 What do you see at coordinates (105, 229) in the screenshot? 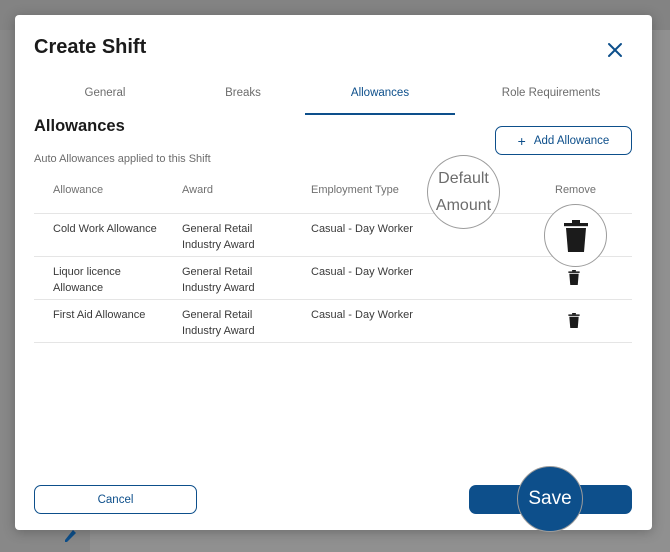
I see `cell-allowance: Cold Work Allowance` at bounding box center [105, 229].